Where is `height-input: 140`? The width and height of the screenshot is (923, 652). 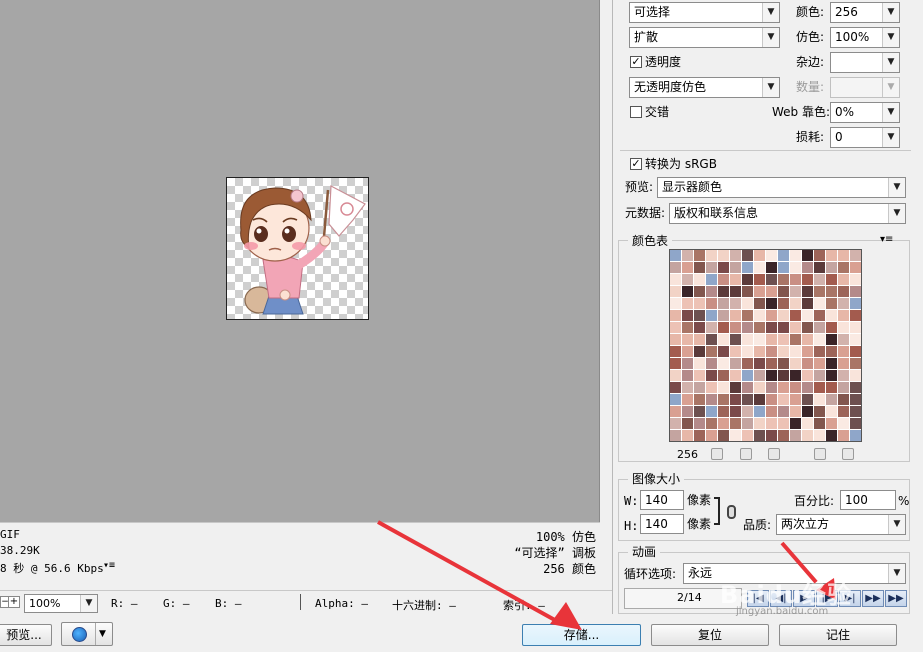 height-input: 140 is located at coordinates (662, 524).